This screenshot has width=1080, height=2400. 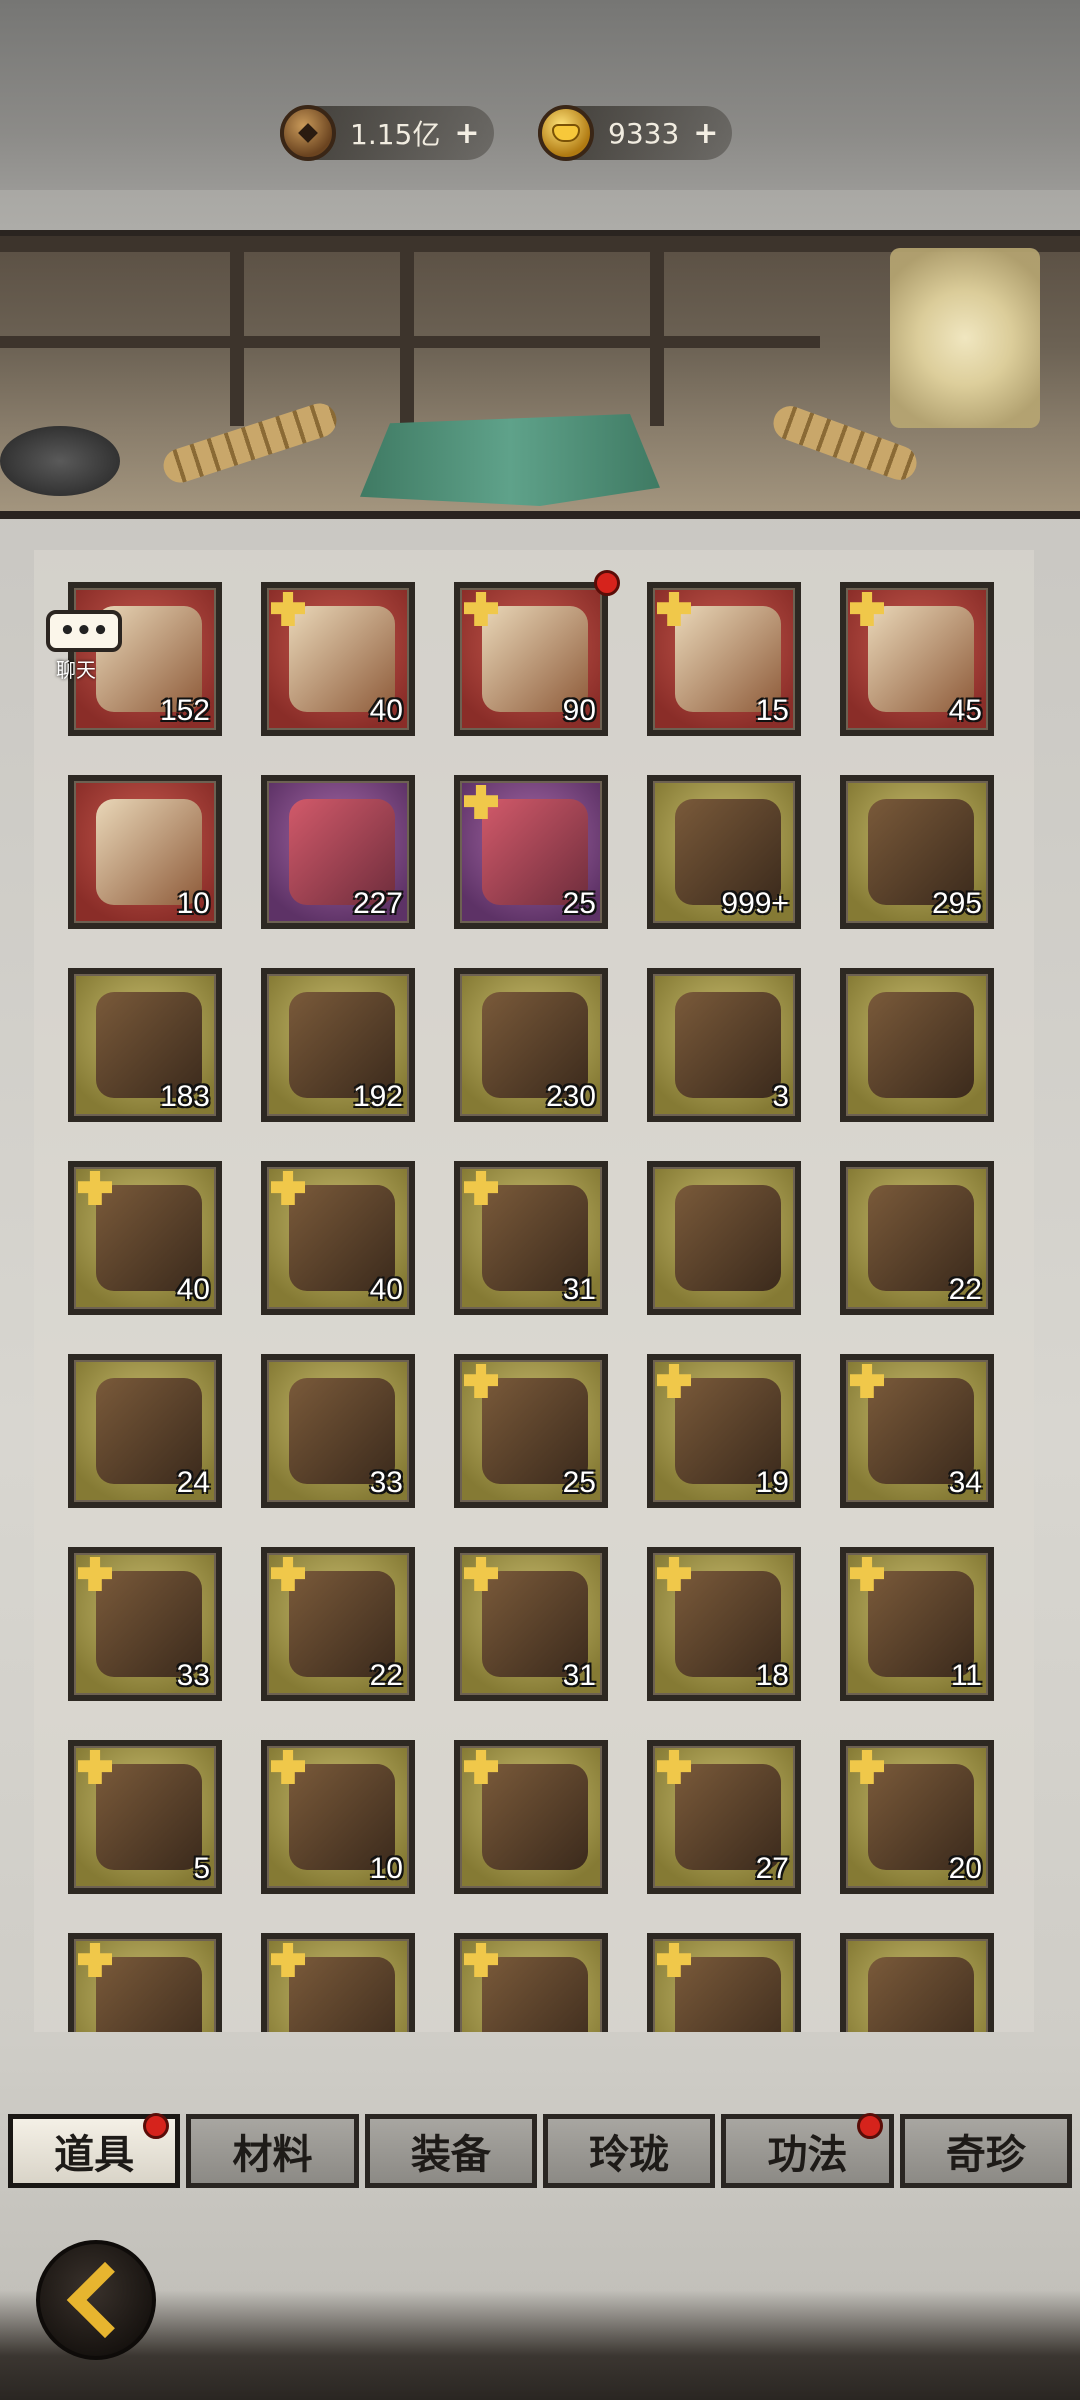 What do you see at coordinates (869, 2126) in the screenshot?
I see `notification-dot` at bounding box center [869, 2126].